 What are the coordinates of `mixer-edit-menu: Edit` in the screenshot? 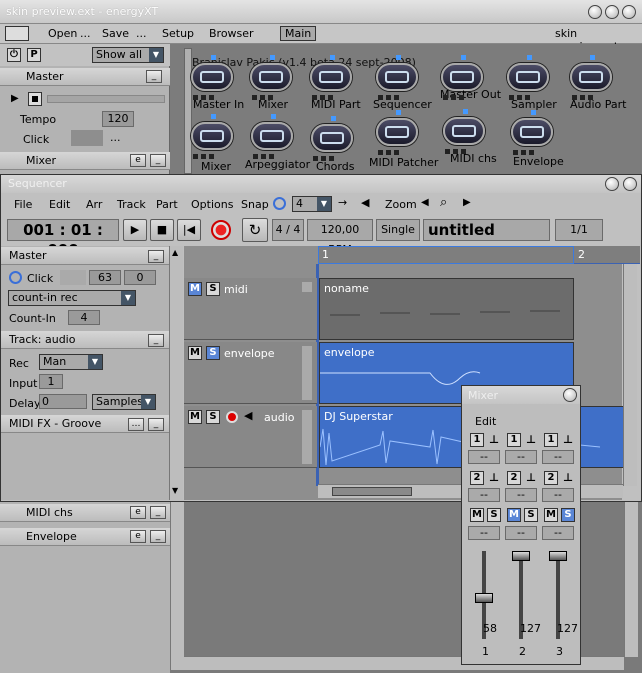 It's located at (485, 421).